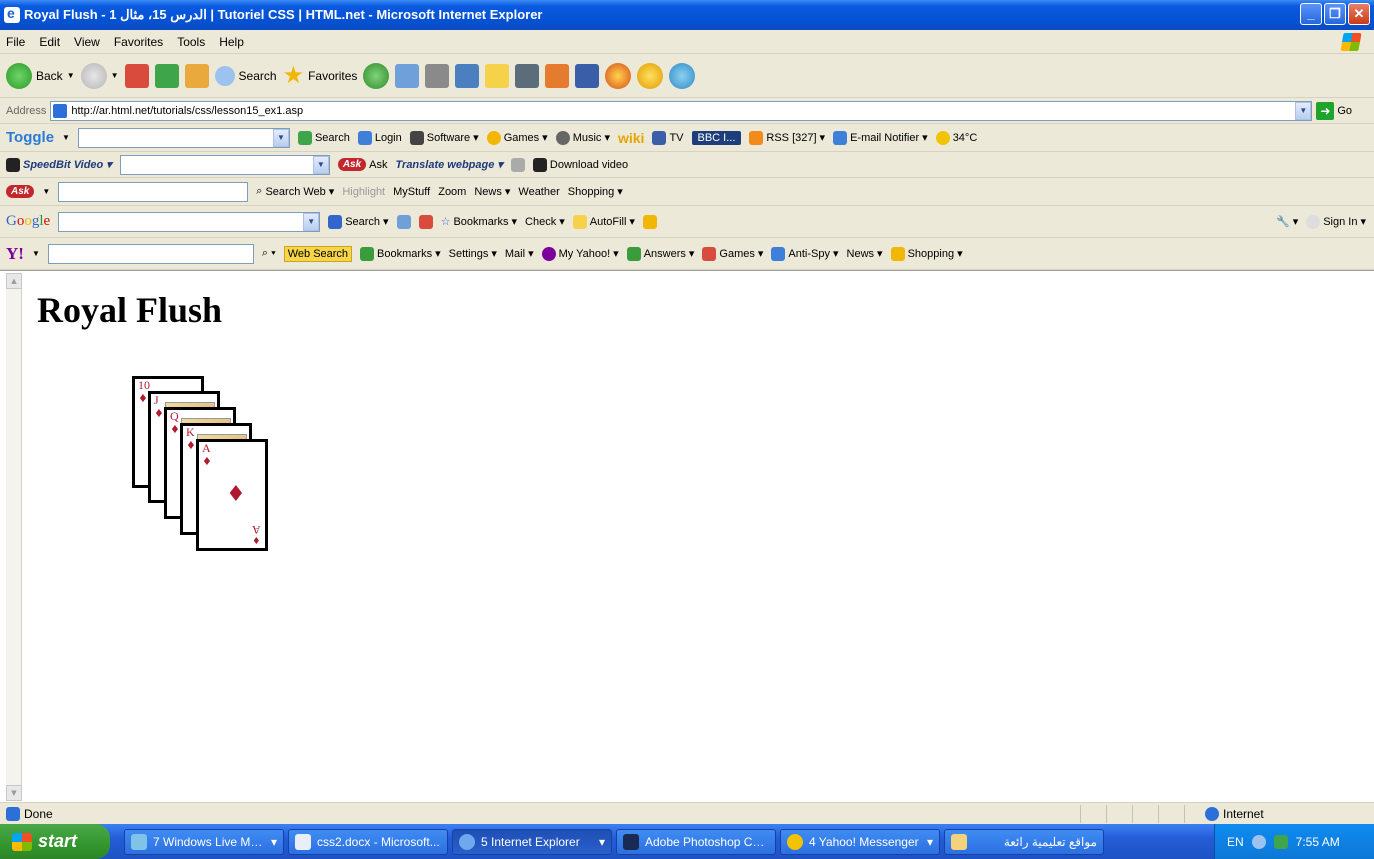 This screenshot has height=859, width=1374. Describe the element at coordinates (449, 165) in the screenshot. I see `translate-button: Translate webpage ▾` at that location.